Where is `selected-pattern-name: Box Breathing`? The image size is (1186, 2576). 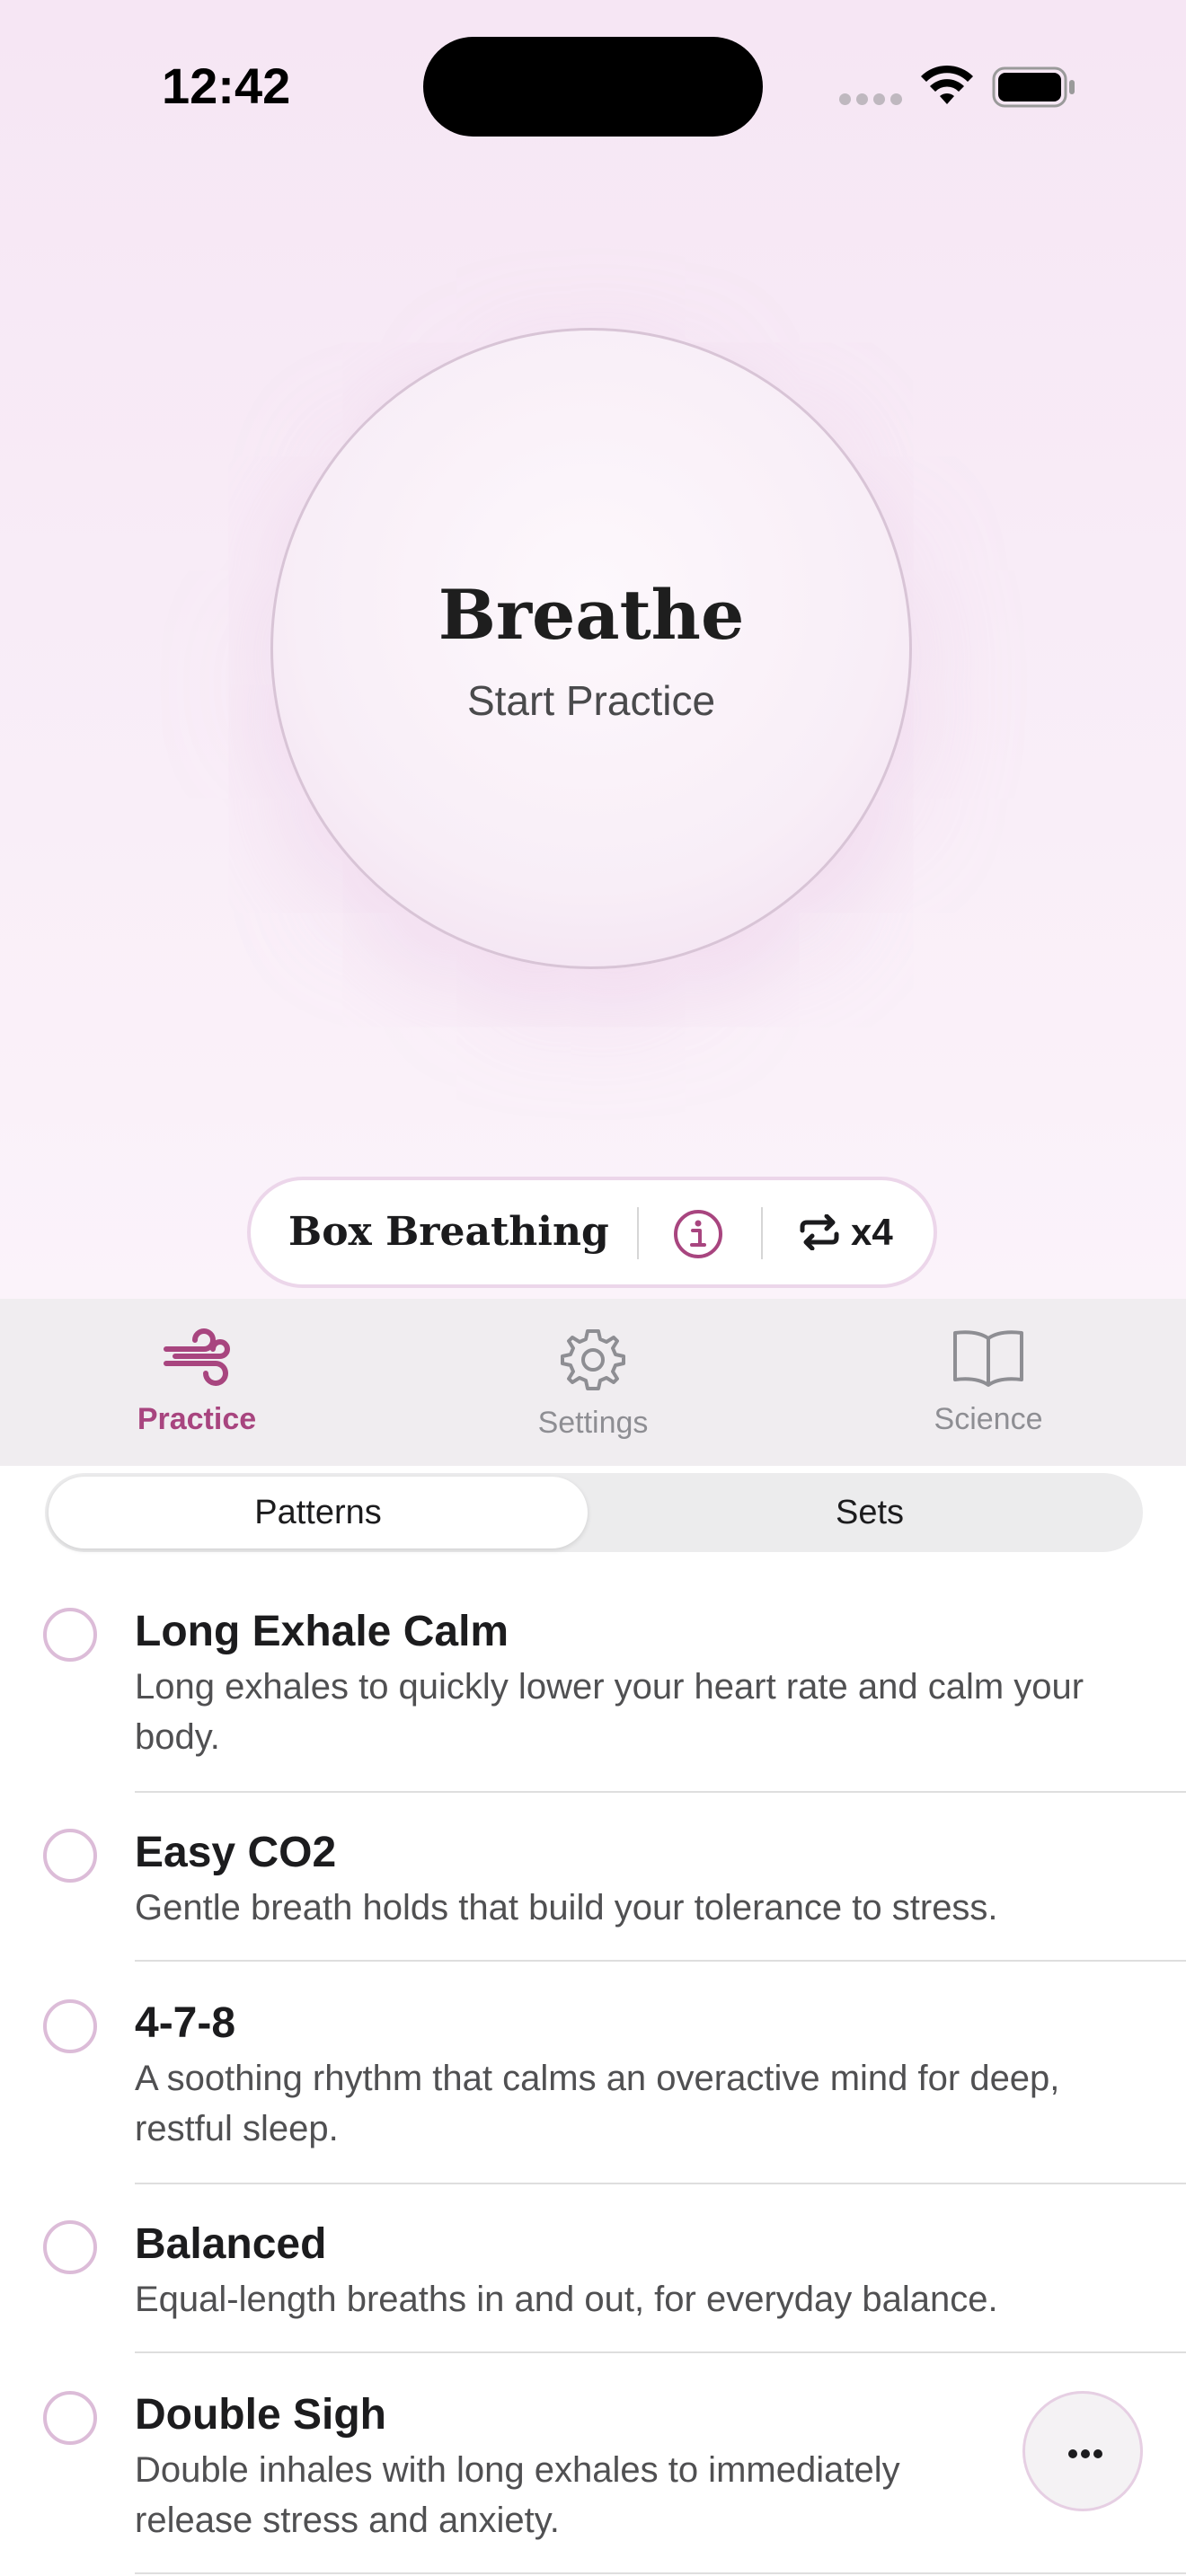
selected-pattern-name: Box Breathing is located at coordinates (448, 1232).